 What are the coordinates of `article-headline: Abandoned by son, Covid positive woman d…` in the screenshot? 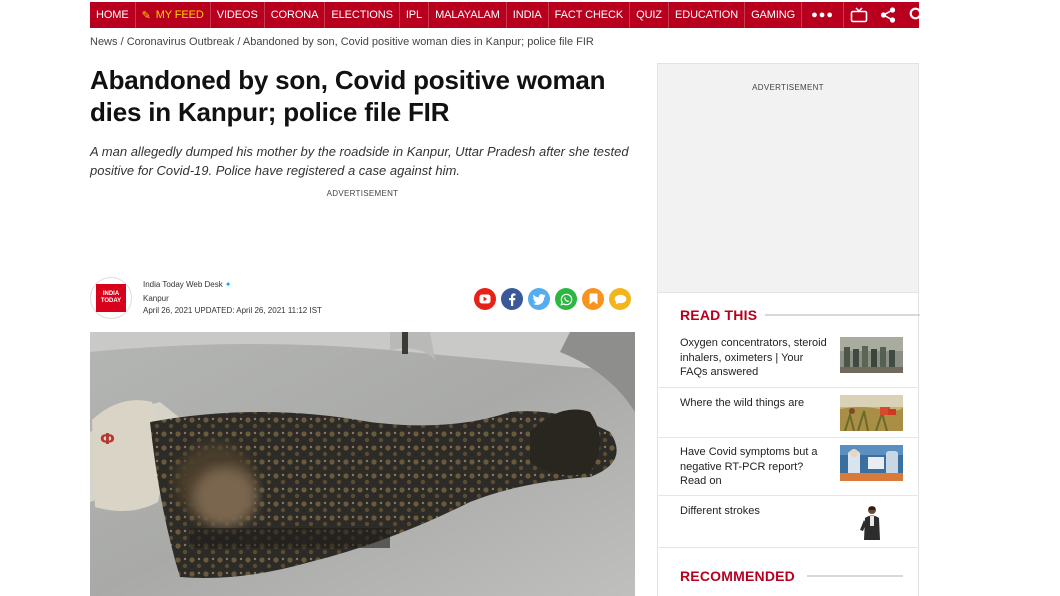 It's located at (348, 96).